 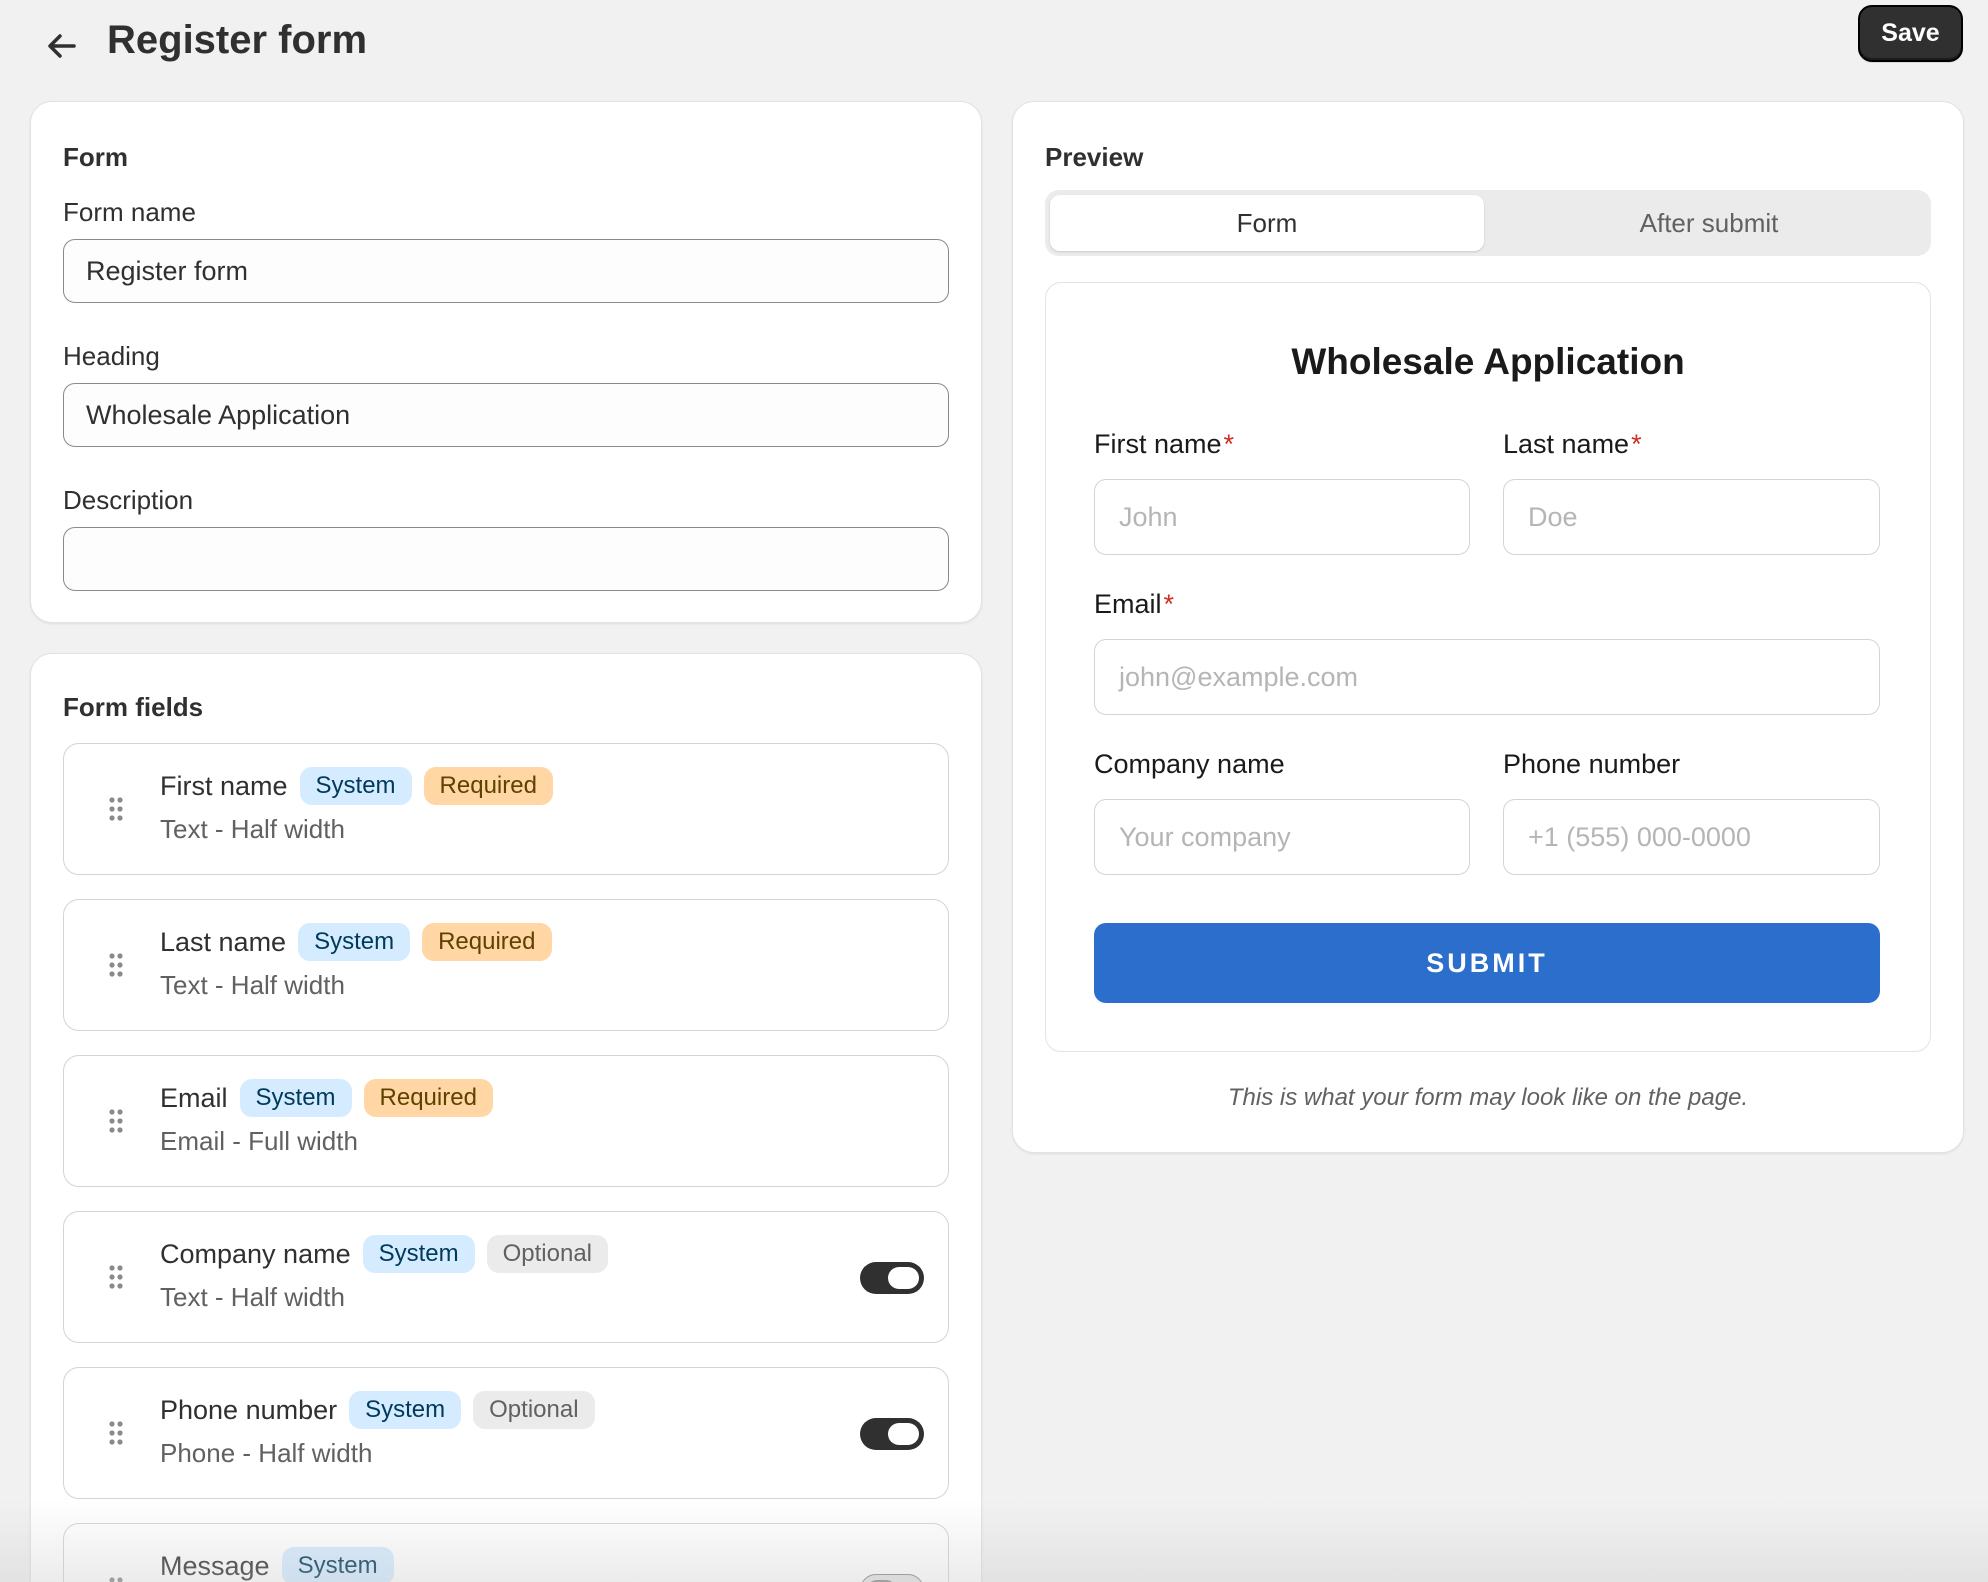 I want to click on email-label: Email*, so click(x=1134, y=604).